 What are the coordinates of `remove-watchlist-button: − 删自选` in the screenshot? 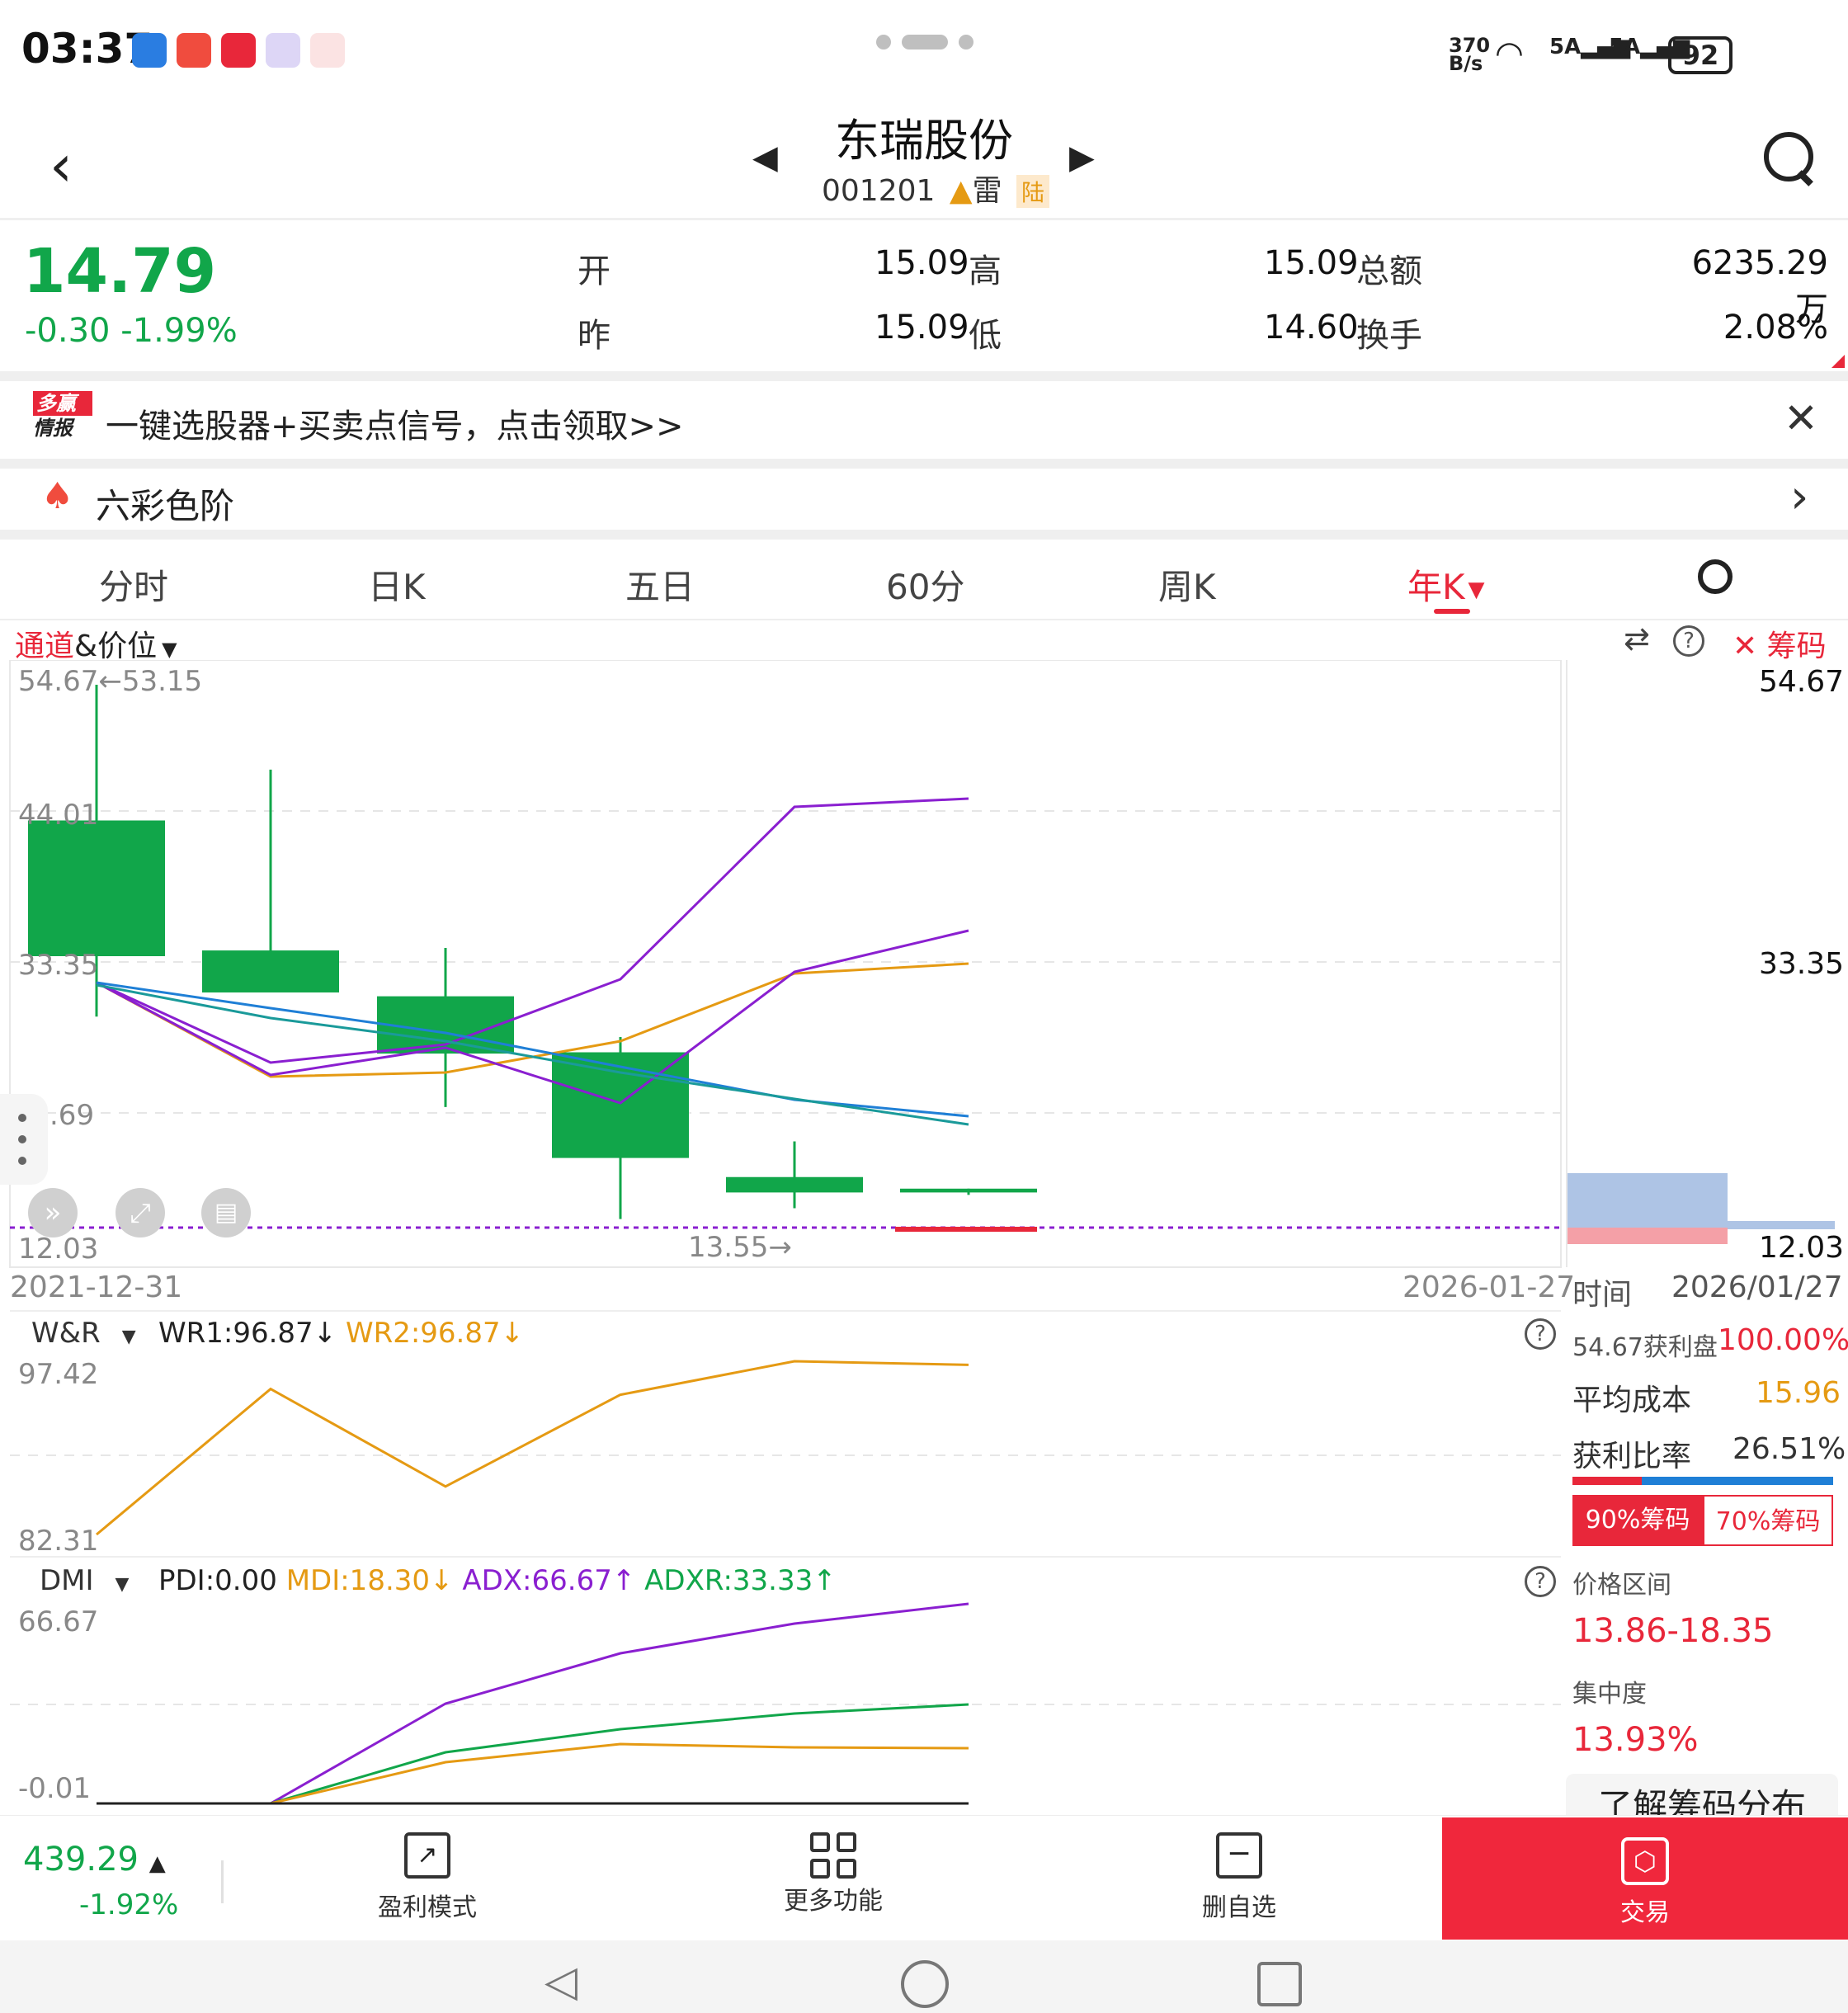 It's located at (1239, 1877).